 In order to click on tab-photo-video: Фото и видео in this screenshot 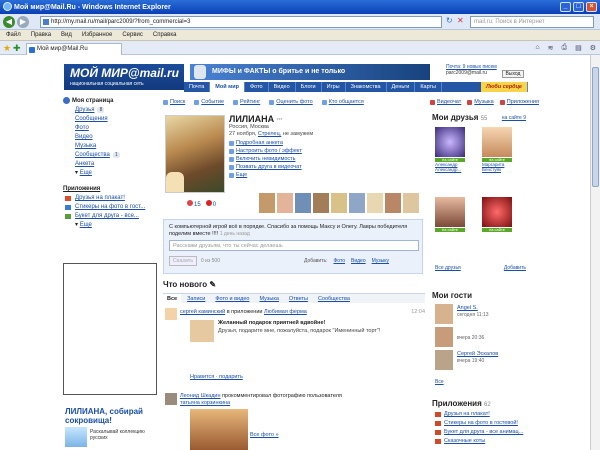, I will do `click(232, 298)`.